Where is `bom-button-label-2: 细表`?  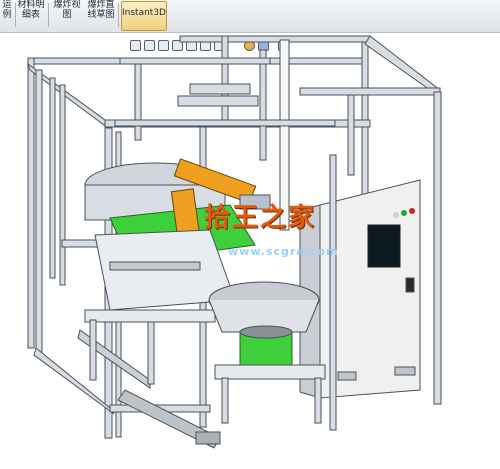 bom-button-label-2: 细表 is located at coordinates (30, 15).